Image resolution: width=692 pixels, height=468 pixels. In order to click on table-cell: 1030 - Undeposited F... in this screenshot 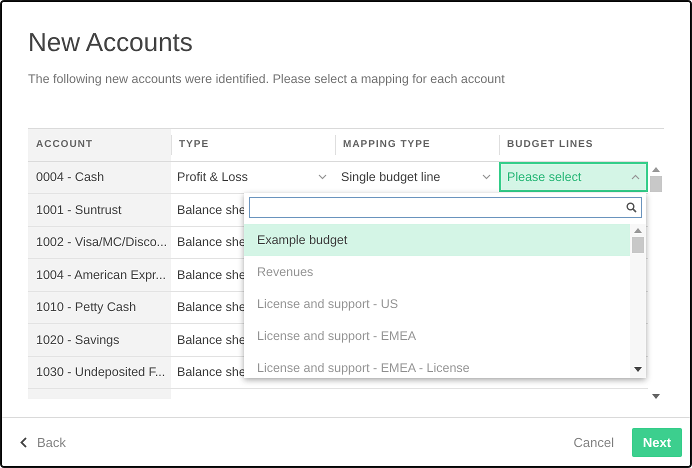, I will do `click(99, 372)`.